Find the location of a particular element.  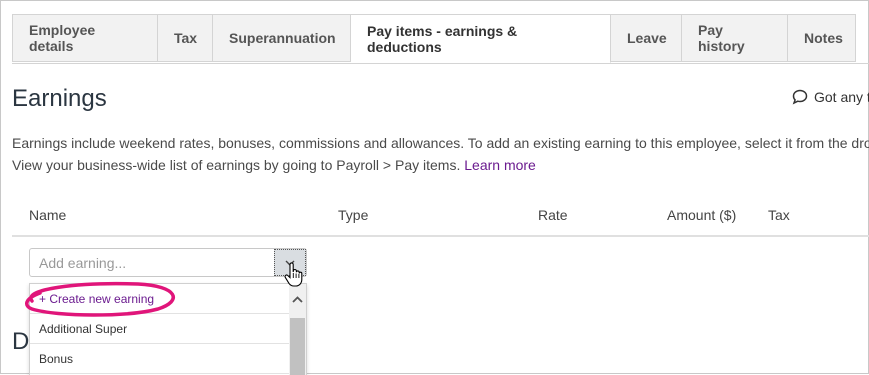

help-label: Got any t is located at coordinates (841, 97).